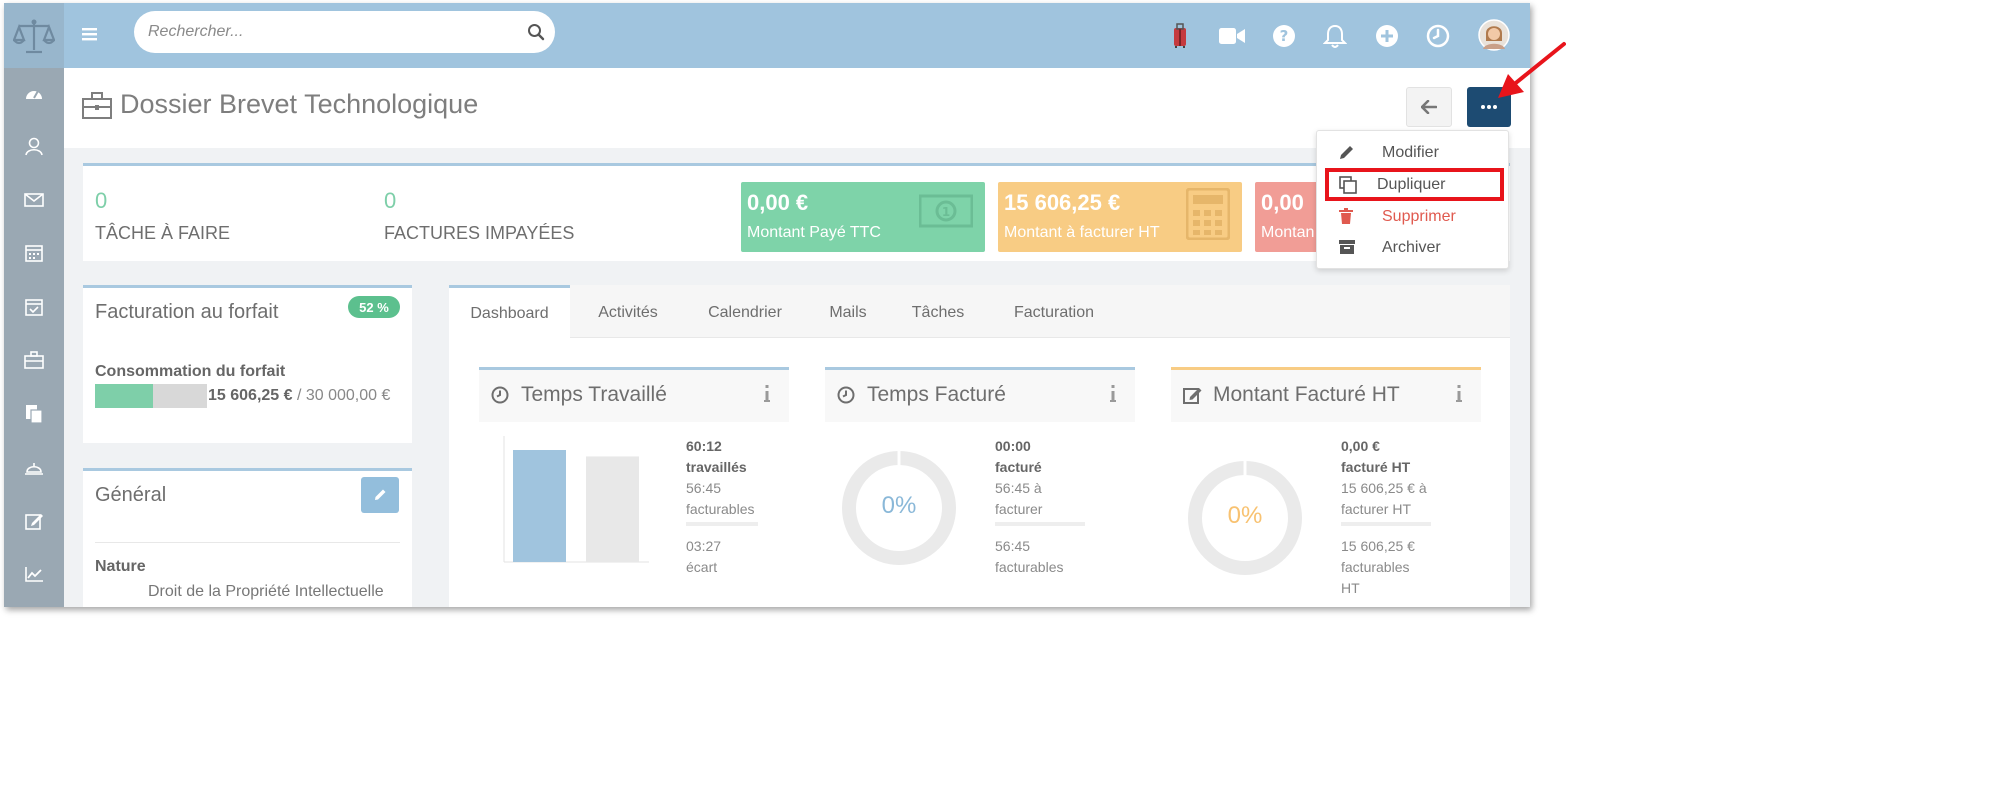 This screenshot has height=790, width=2008. I want to click on documents-icon, so click(34, 414).